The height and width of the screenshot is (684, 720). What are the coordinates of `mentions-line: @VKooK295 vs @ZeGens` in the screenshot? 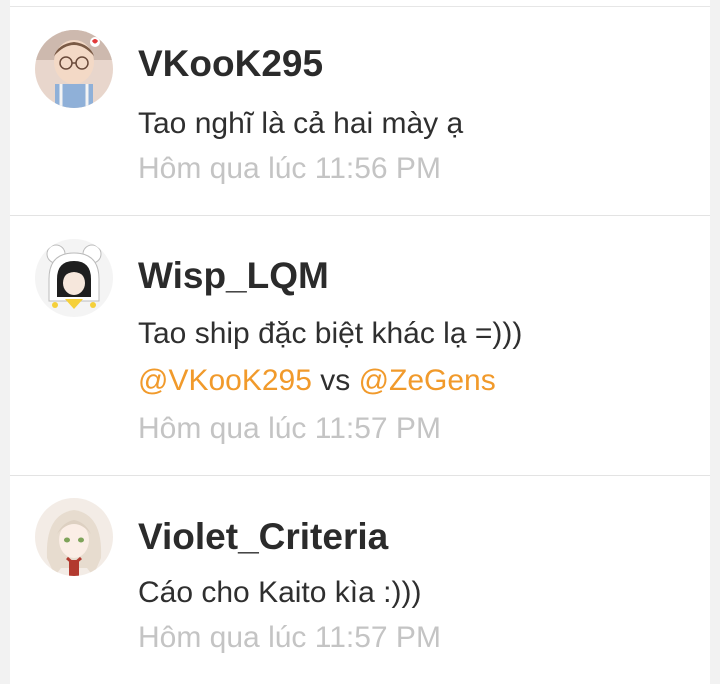 It's located at (317, 381).